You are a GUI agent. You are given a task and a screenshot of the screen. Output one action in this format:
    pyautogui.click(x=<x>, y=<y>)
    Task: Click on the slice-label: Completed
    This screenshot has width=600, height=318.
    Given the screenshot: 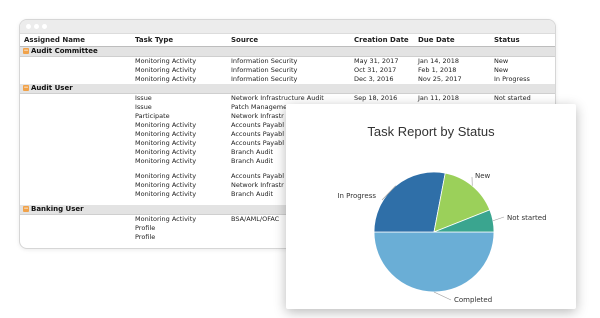 What is the action you would take?
    pyautogui.click(x=473, y=300)
    